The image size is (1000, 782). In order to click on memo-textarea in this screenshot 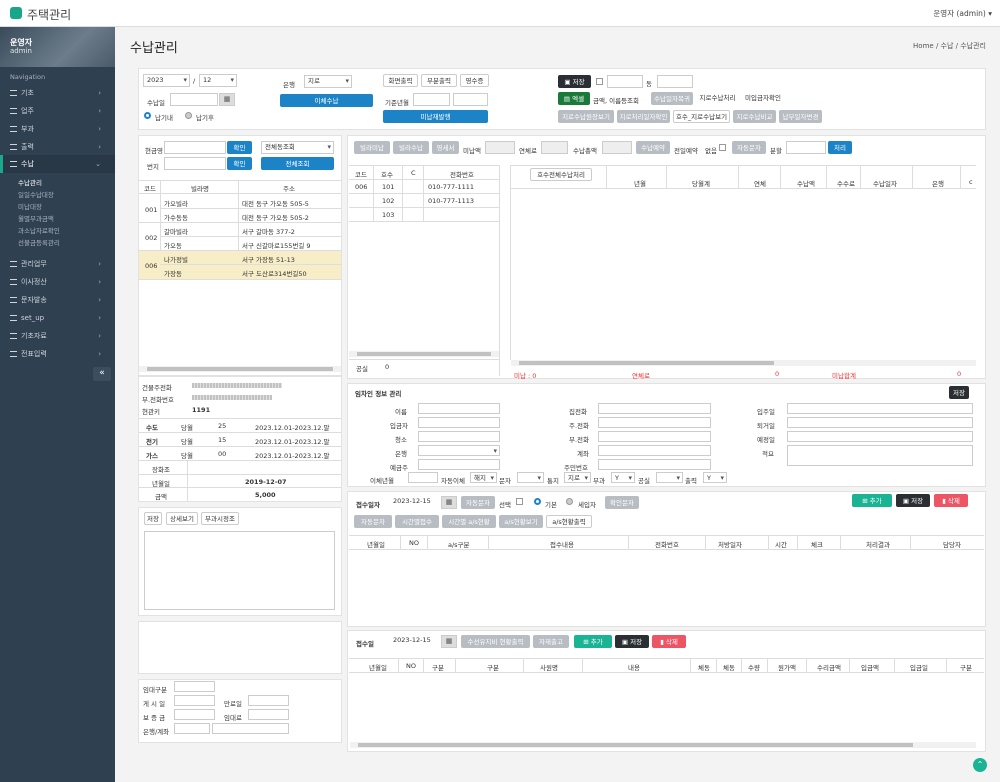, I will do `click(239, 570)`.